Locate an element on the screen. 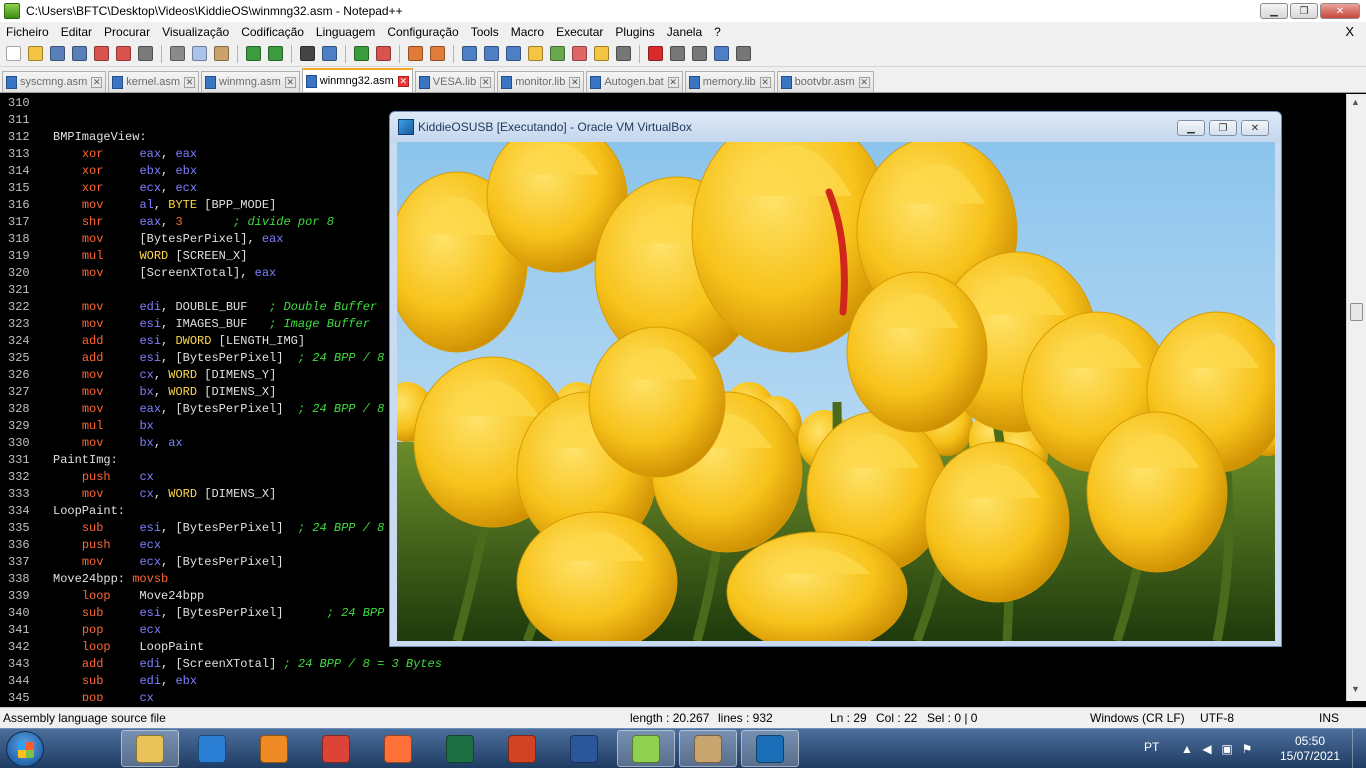 This screenshot has height=768, width=1366. close-button: ✕ is located at coordinates (1340, 11).